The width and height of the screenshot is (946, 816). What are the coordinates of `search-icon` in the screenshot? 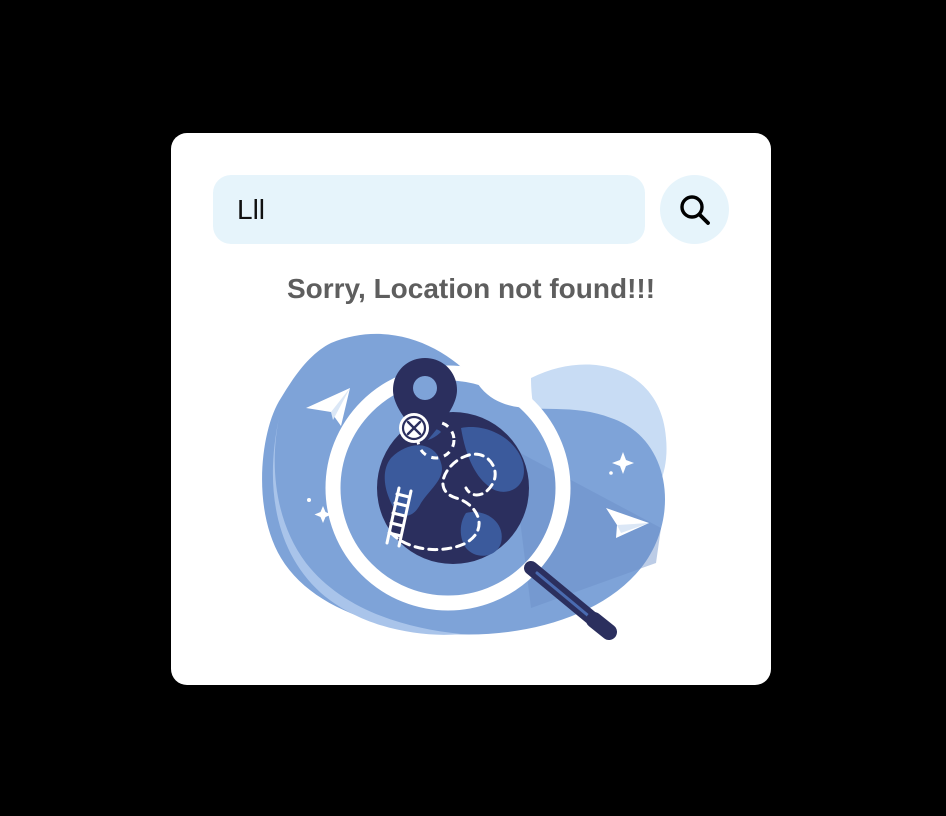 It's located at (695, 210).